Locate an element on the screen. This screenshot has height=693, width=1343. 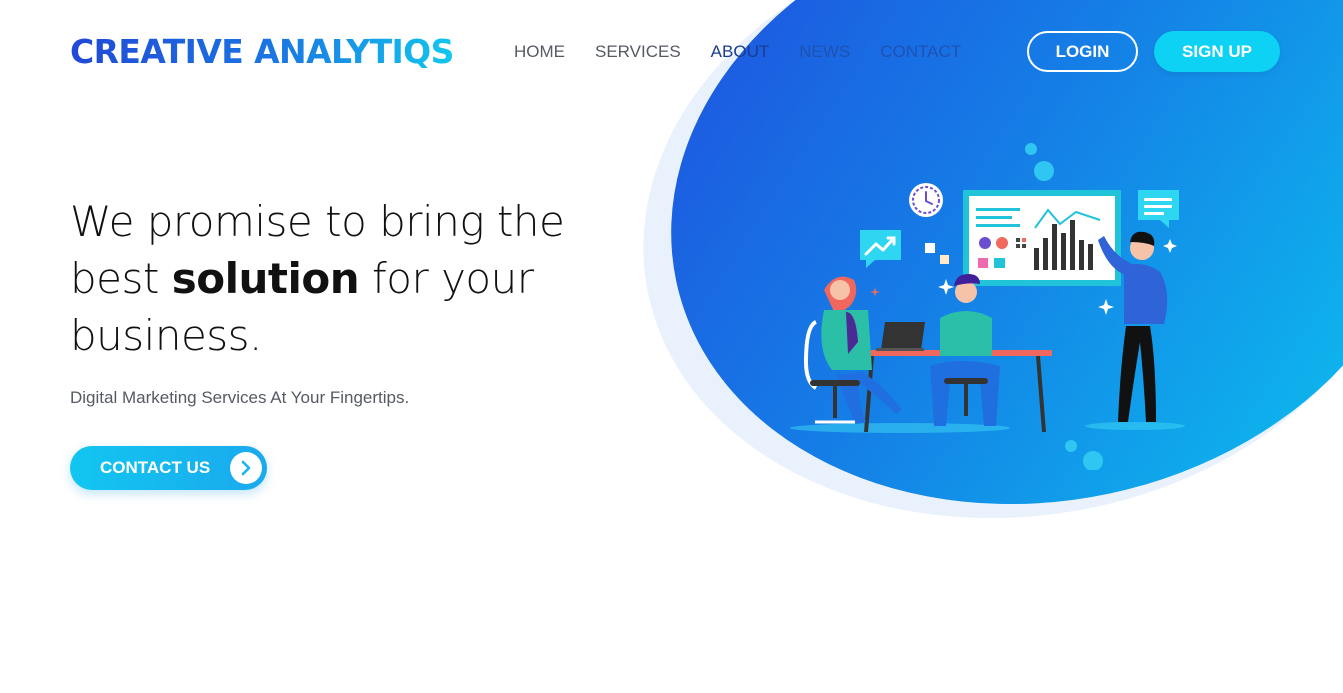
nav-item-news: NEWS is located at coordinates (824, 52).